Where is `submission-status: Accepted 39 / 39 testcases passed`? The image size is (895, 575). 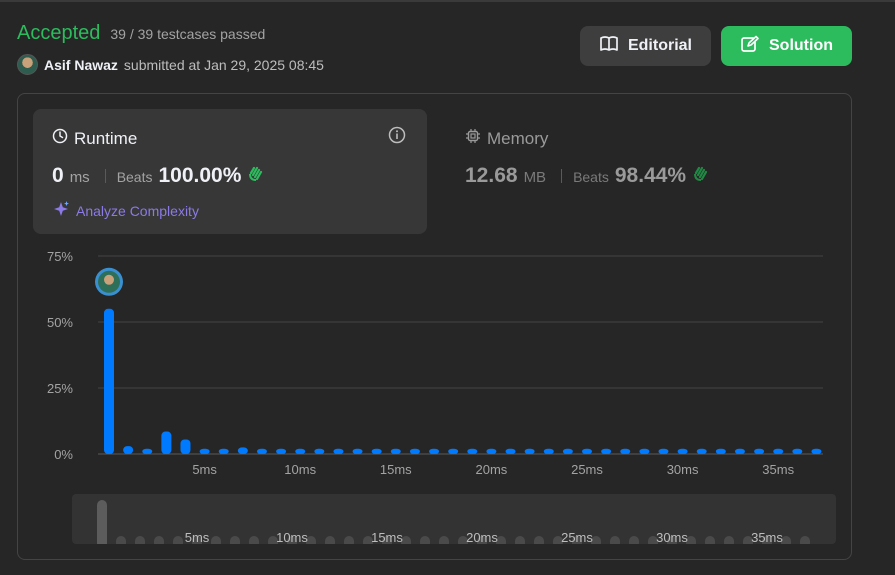 submission-status: Accepted 39 / 39 testcases passed is located at coordinates (141, 33).